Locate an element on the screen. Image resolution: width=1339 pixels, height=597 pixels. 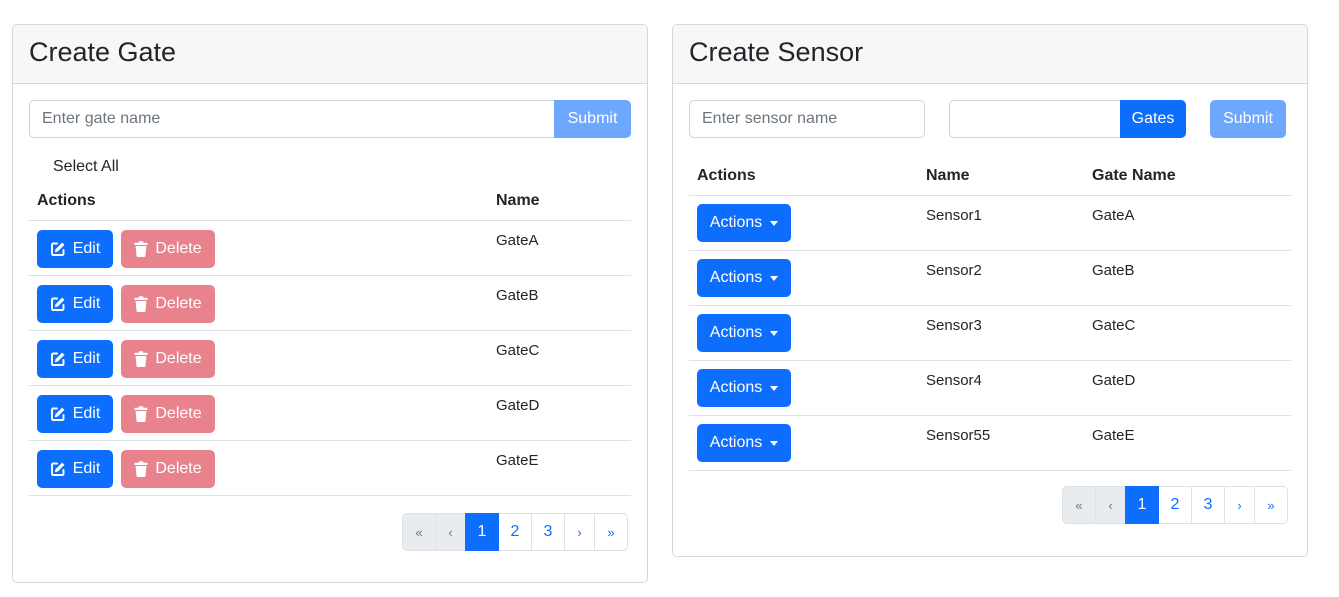
gate-card-header: Create Gate is located at coordinates (330, 54).